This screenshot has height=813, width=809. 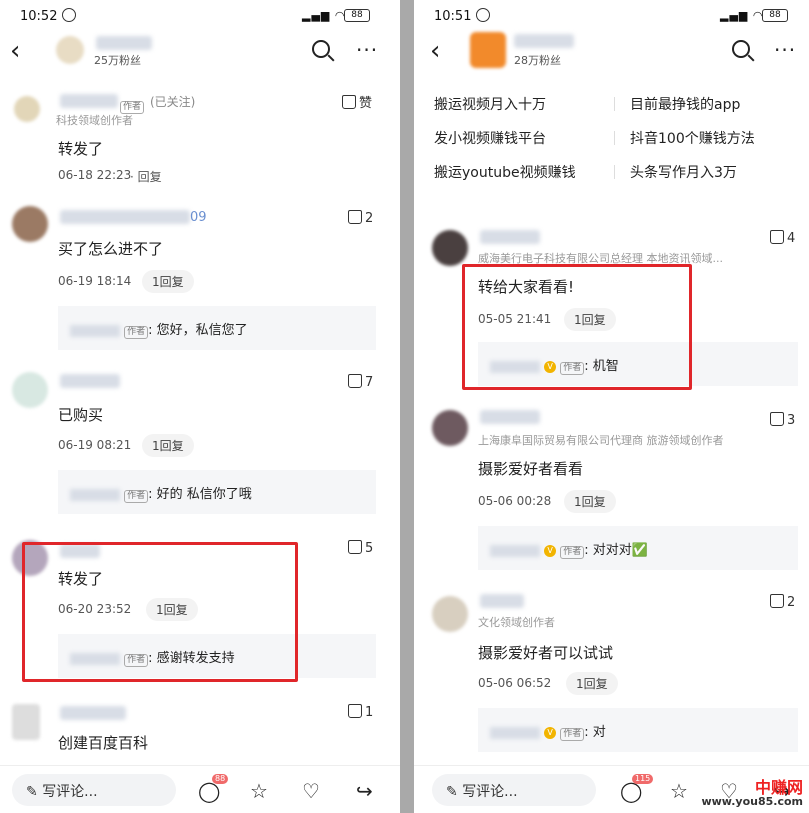 What do you see at coordinates (407, 406) in the screenshot?
I see `screen-divider` at bounding box center [407, 406].